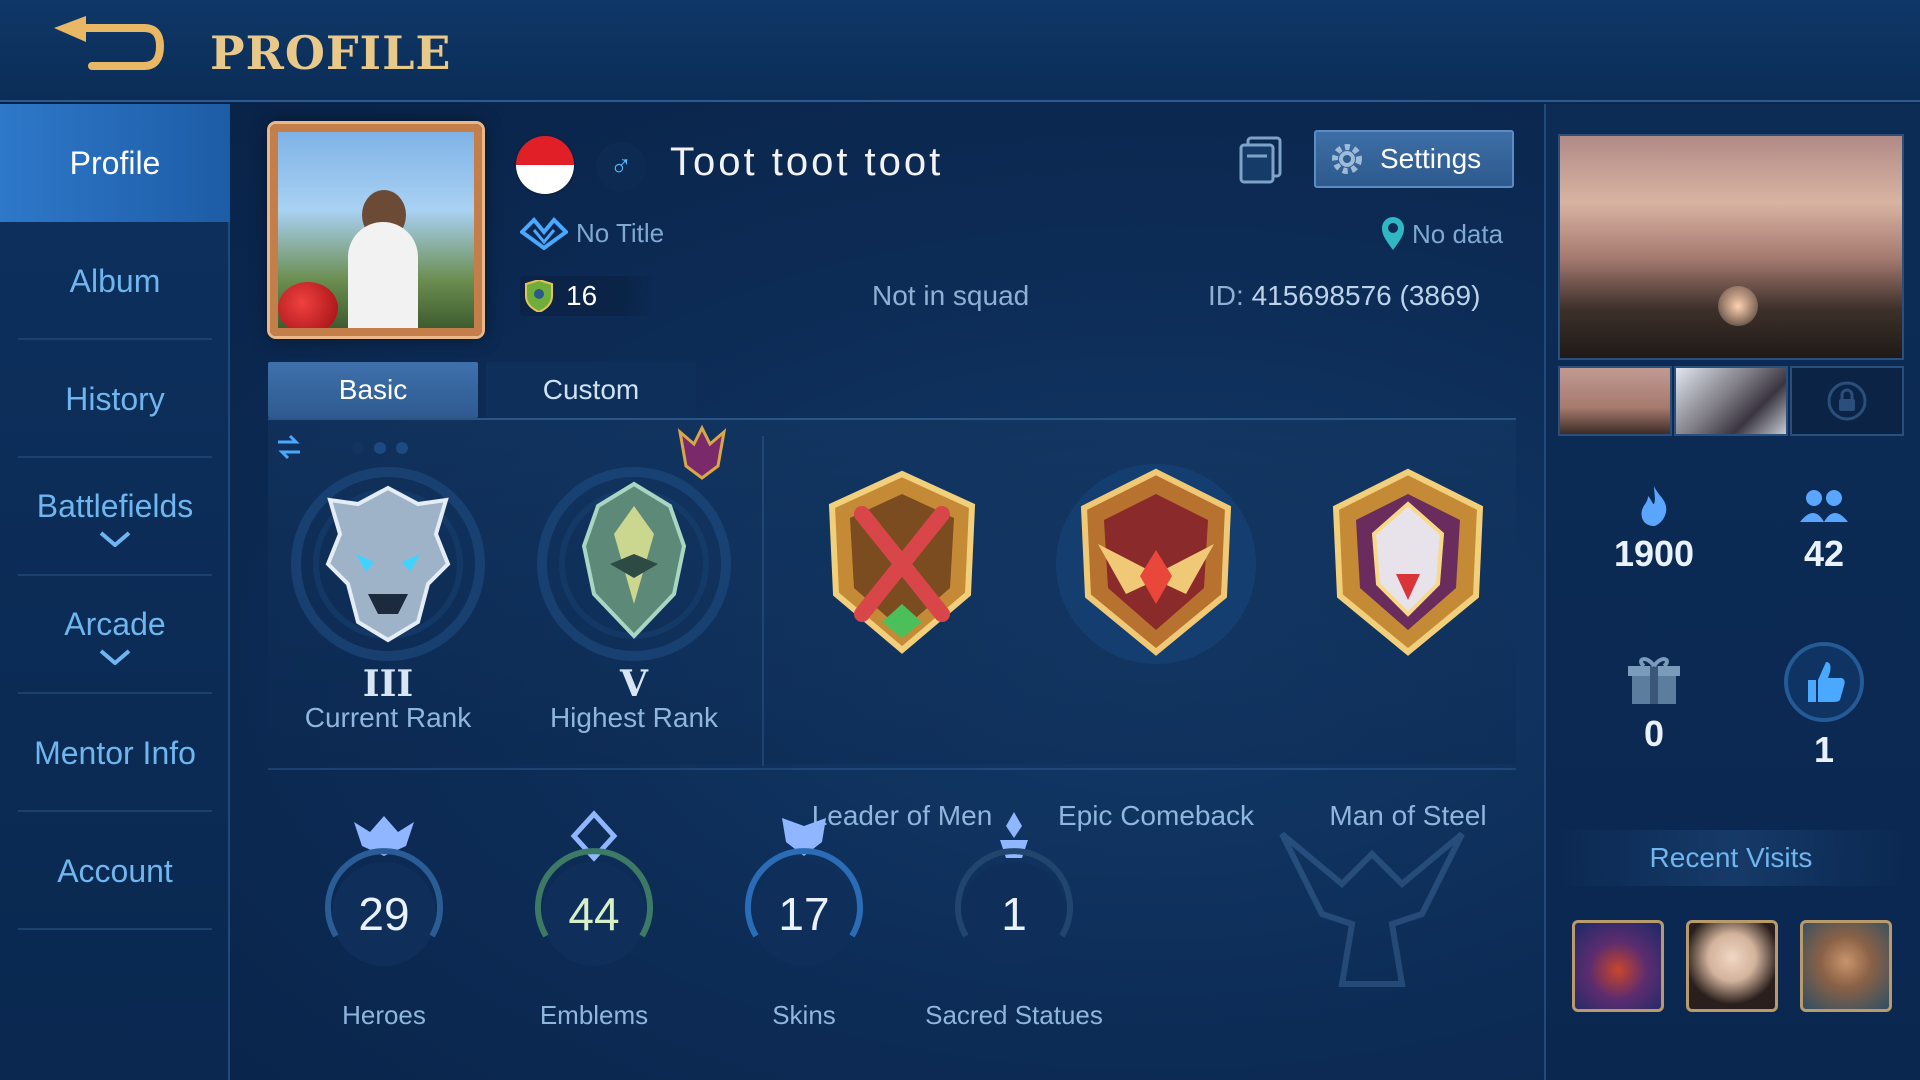 The width and height of the screenshot is (1920, 1080). I want to click on popularity-stat: 1900, so click(1654, 529).